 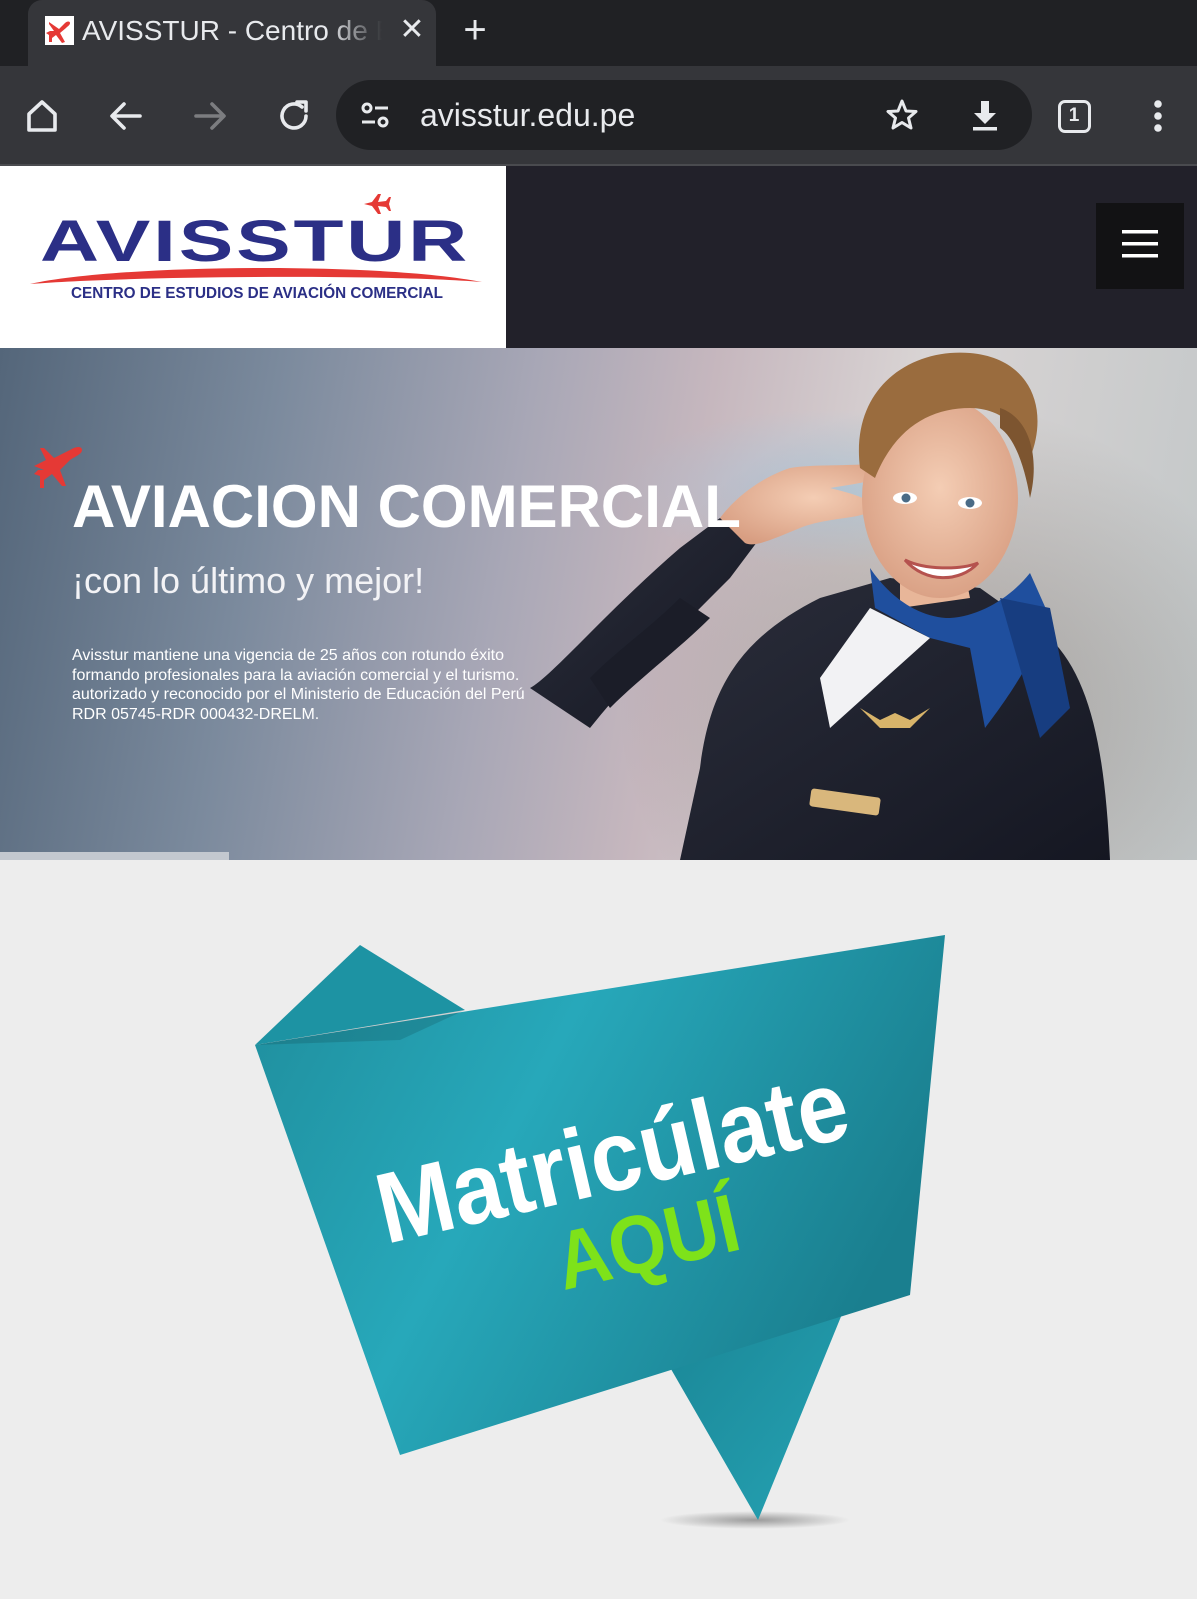 What do you see at coordinates (257, 293) in the screenshot?
I see `logo-tagline: CENTRO DE ESTUDIOS DE AVIACIÓN COMERCIAL` at bounding box center [257, 293].